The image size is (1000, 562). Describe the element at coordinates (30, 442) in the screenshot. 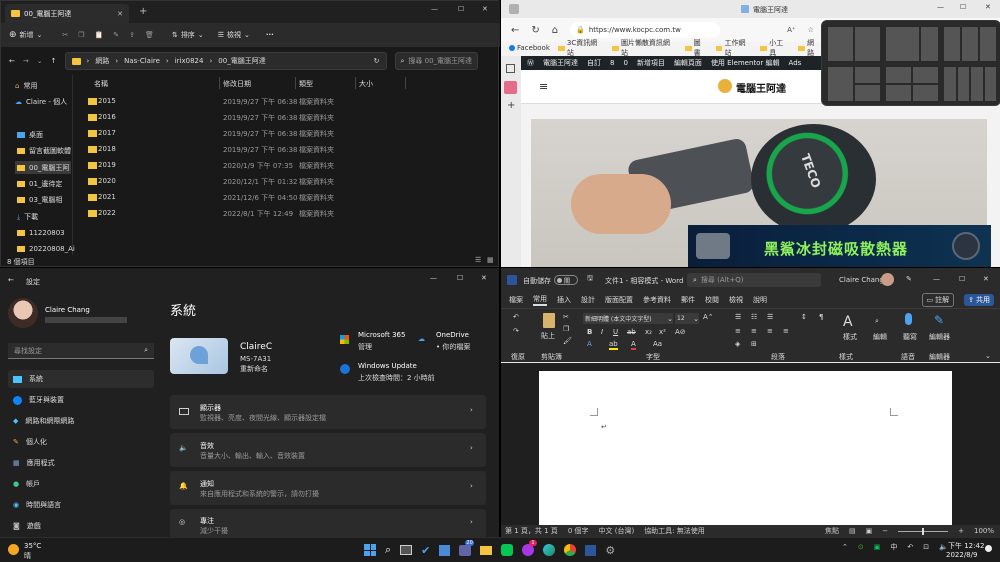

I see `nav-item-personalization: ✎ 個人化` at that location.